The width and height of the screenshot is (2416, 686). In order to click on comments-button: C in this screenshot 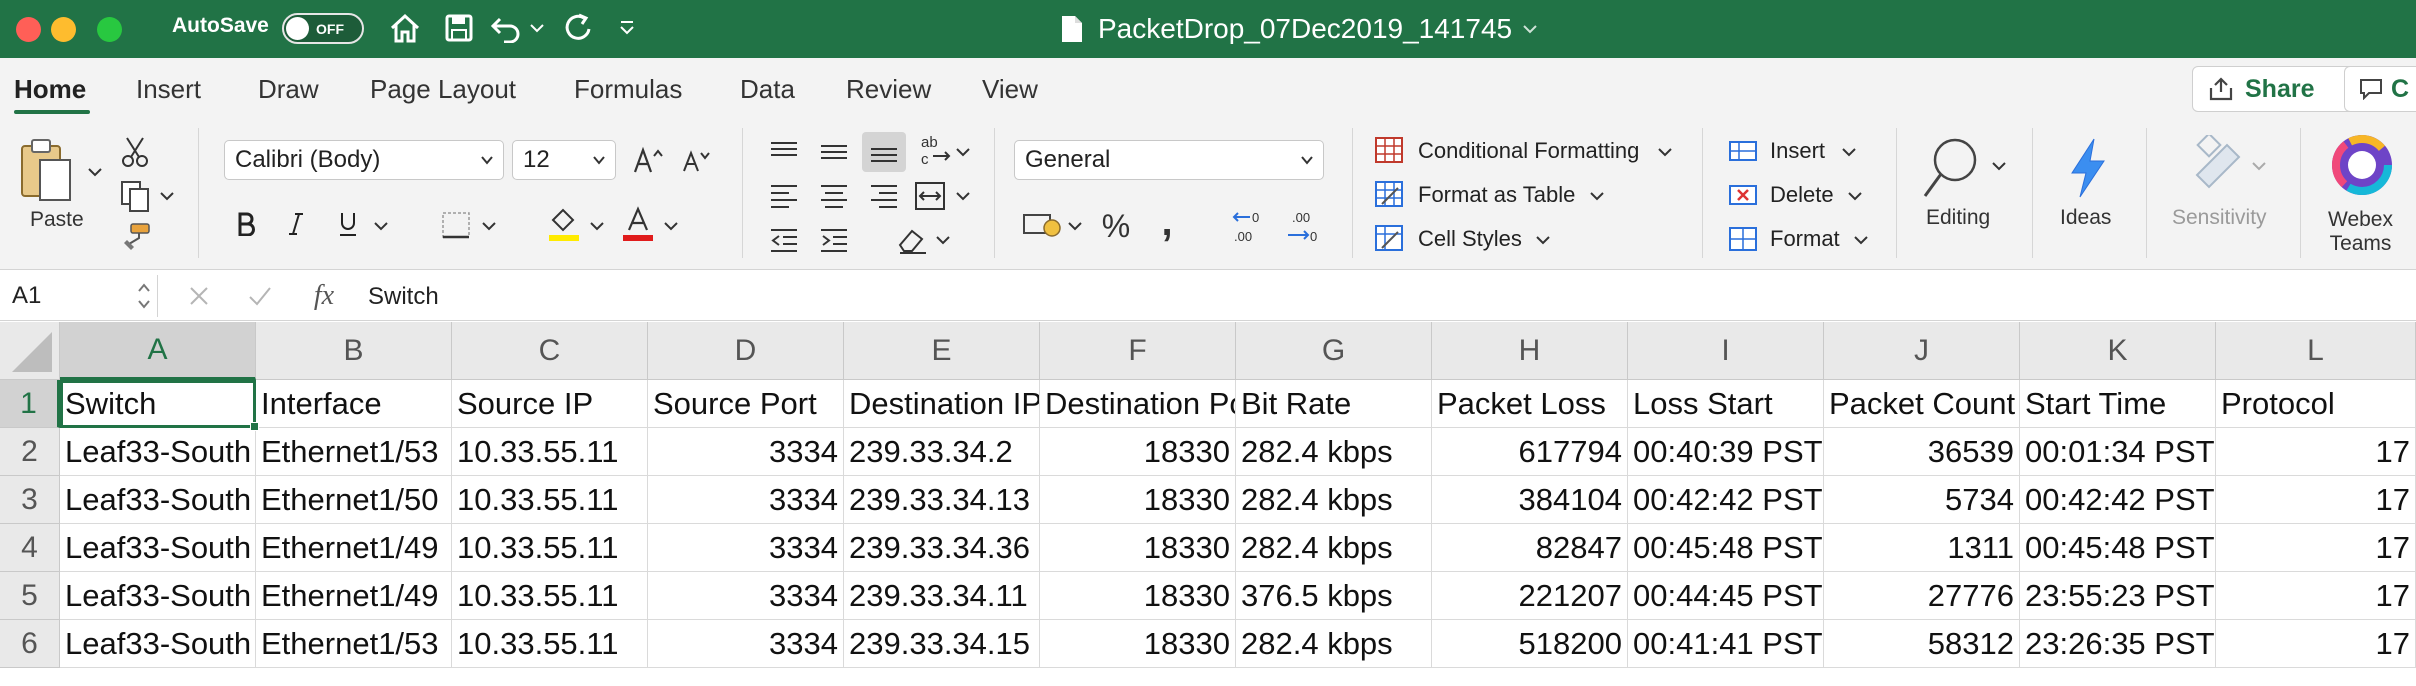, I will do `click(2380, 89)`.